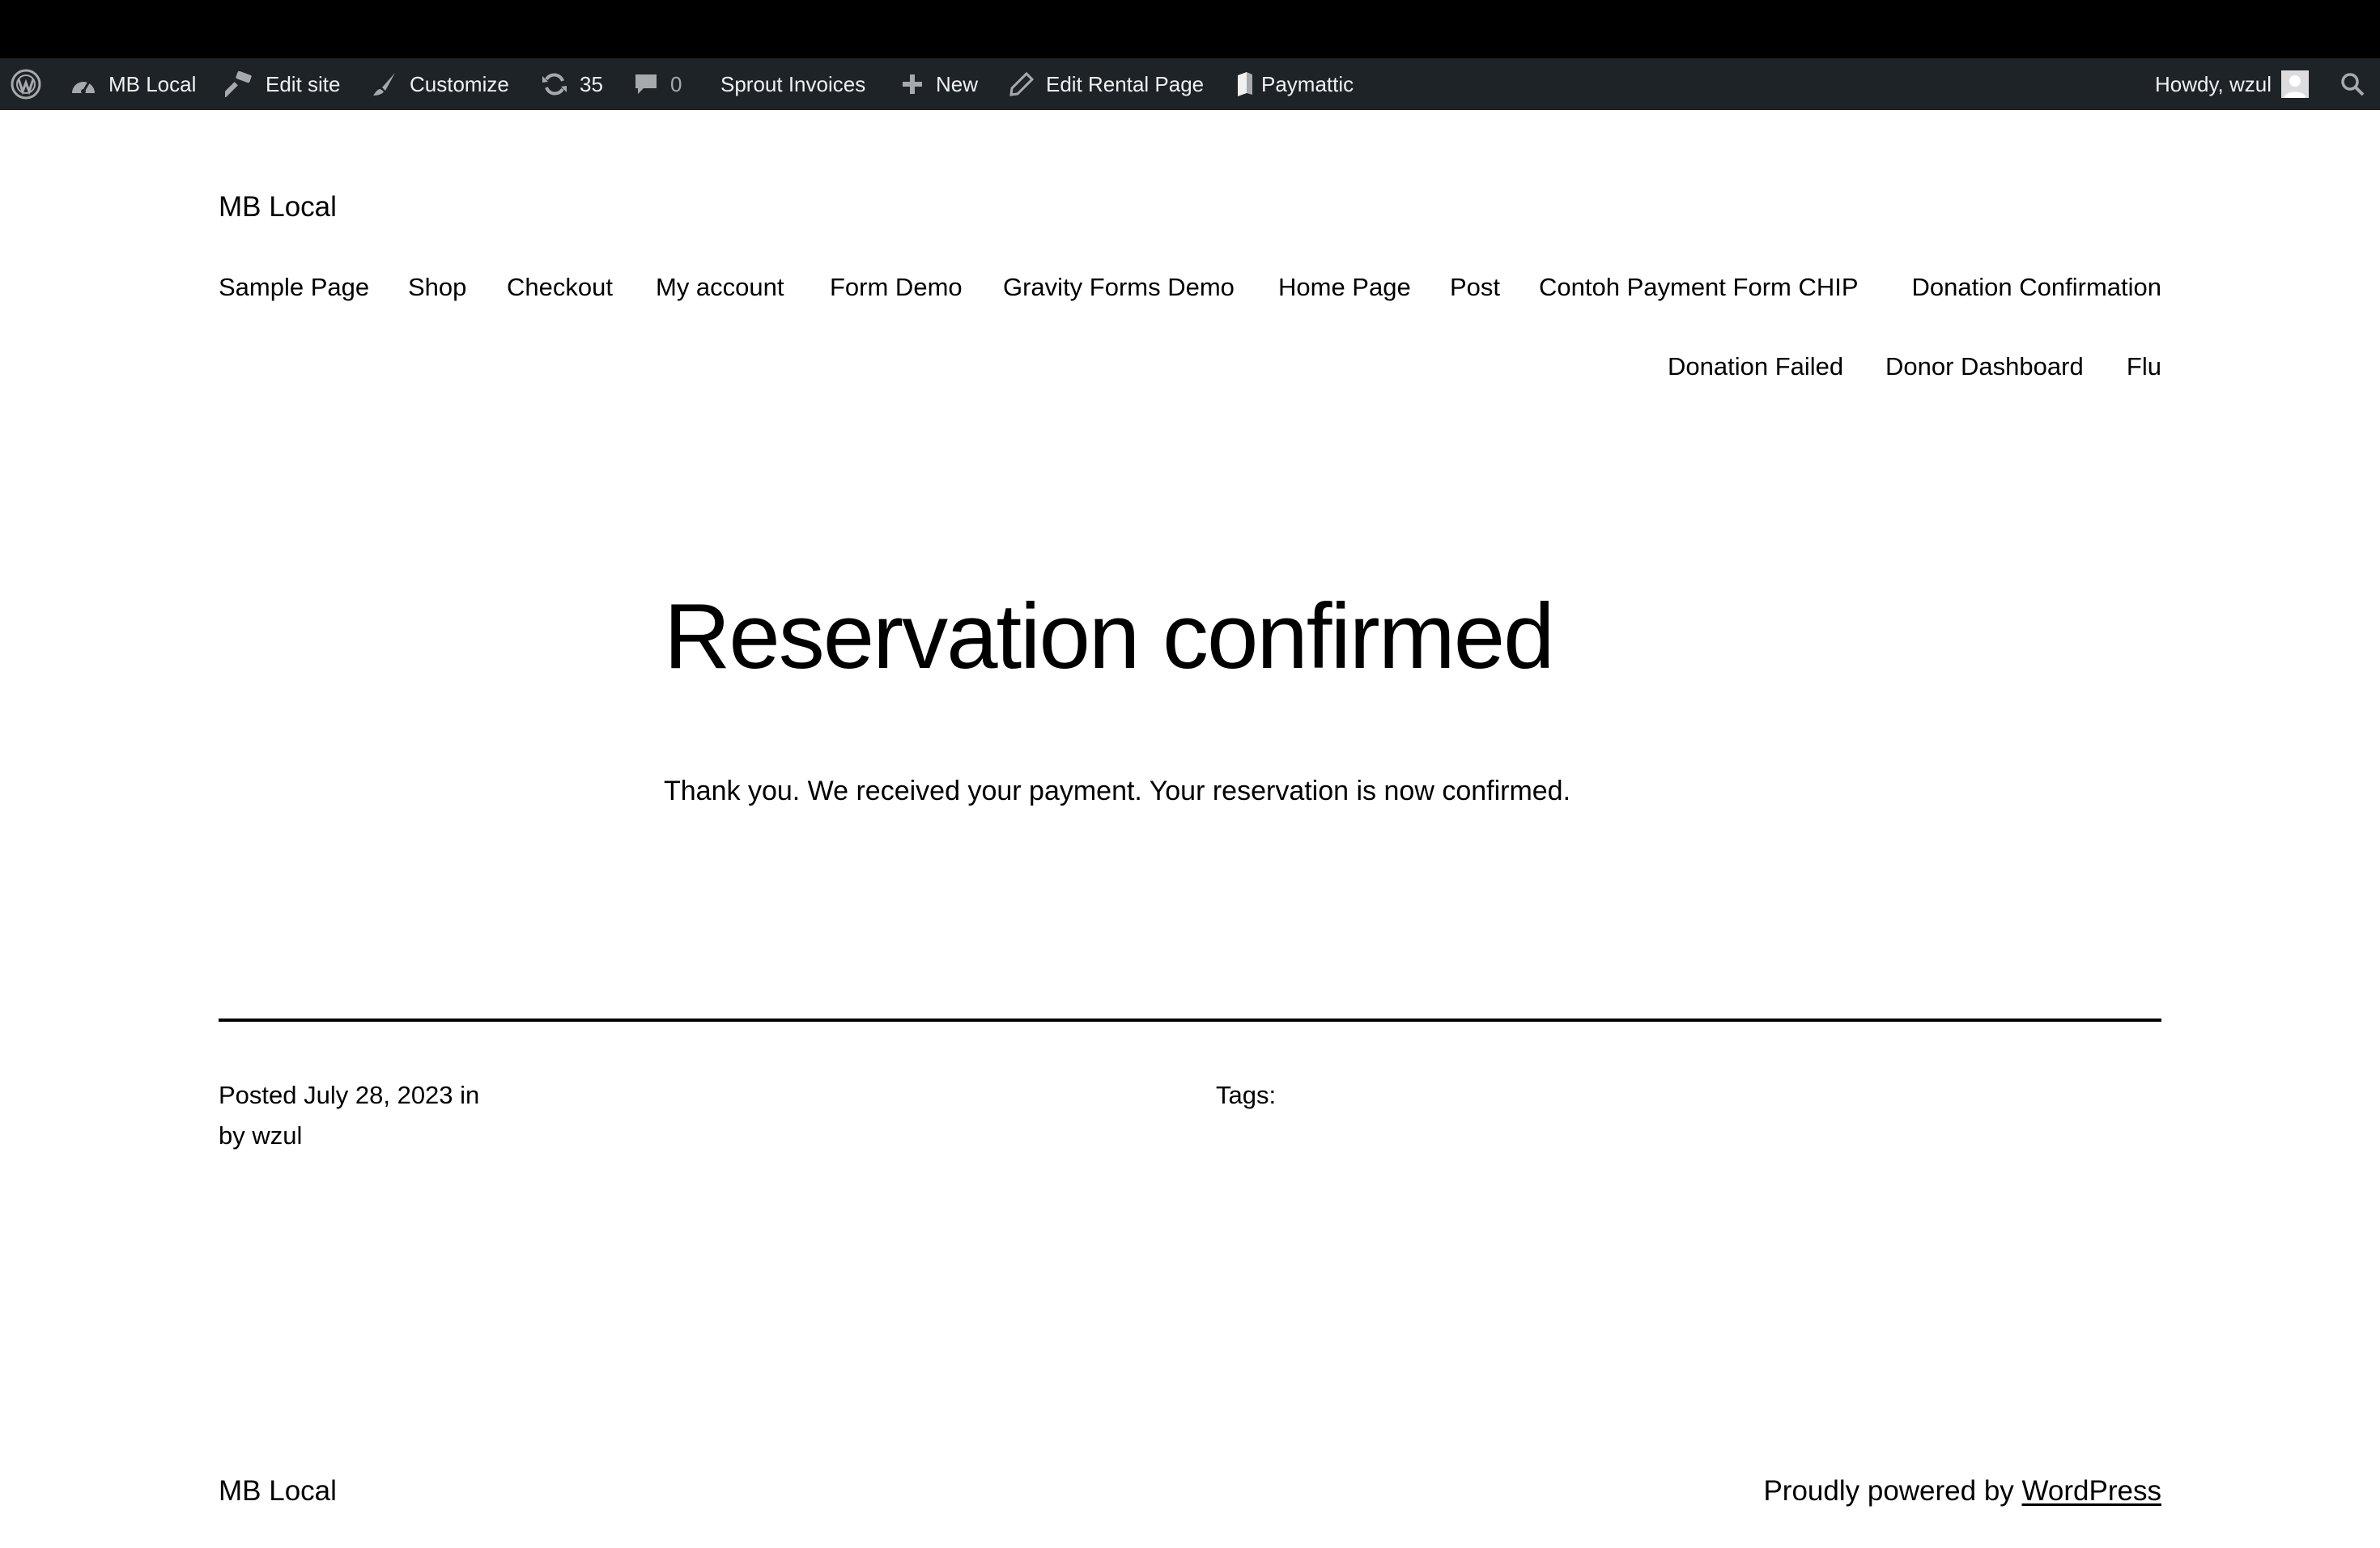 The height and width of the screenshot is (1548, 2380). Describe the element at coordinates (349, 1095) in the screenshot. I see `posted-date-line: Posted July 28, 2023 in` at that location.